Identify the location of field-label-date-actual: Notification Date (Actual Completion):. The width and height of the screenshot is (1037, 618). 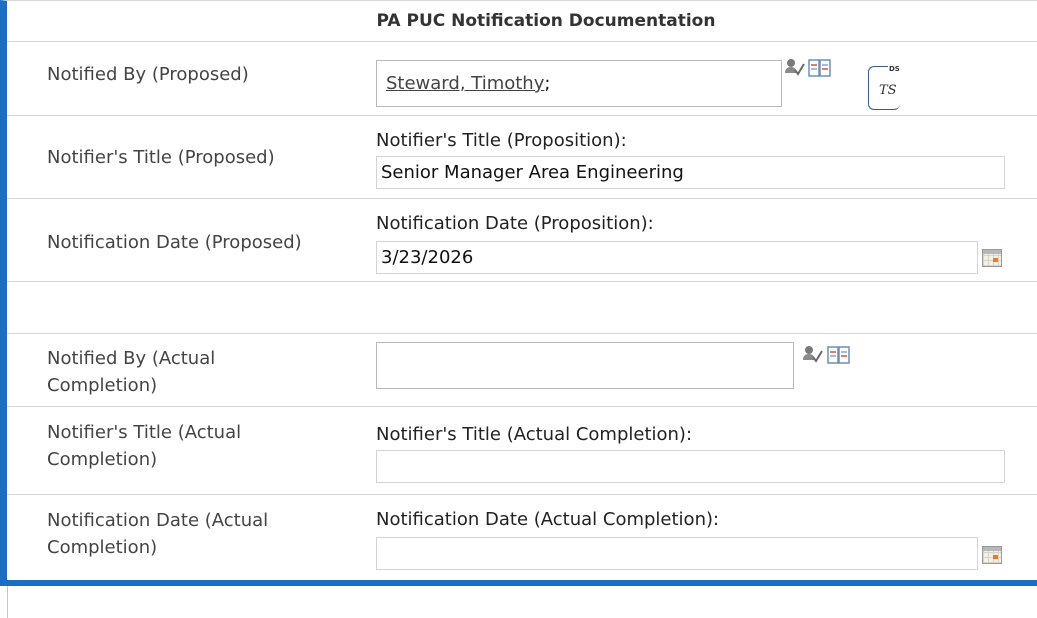
(548, 519).